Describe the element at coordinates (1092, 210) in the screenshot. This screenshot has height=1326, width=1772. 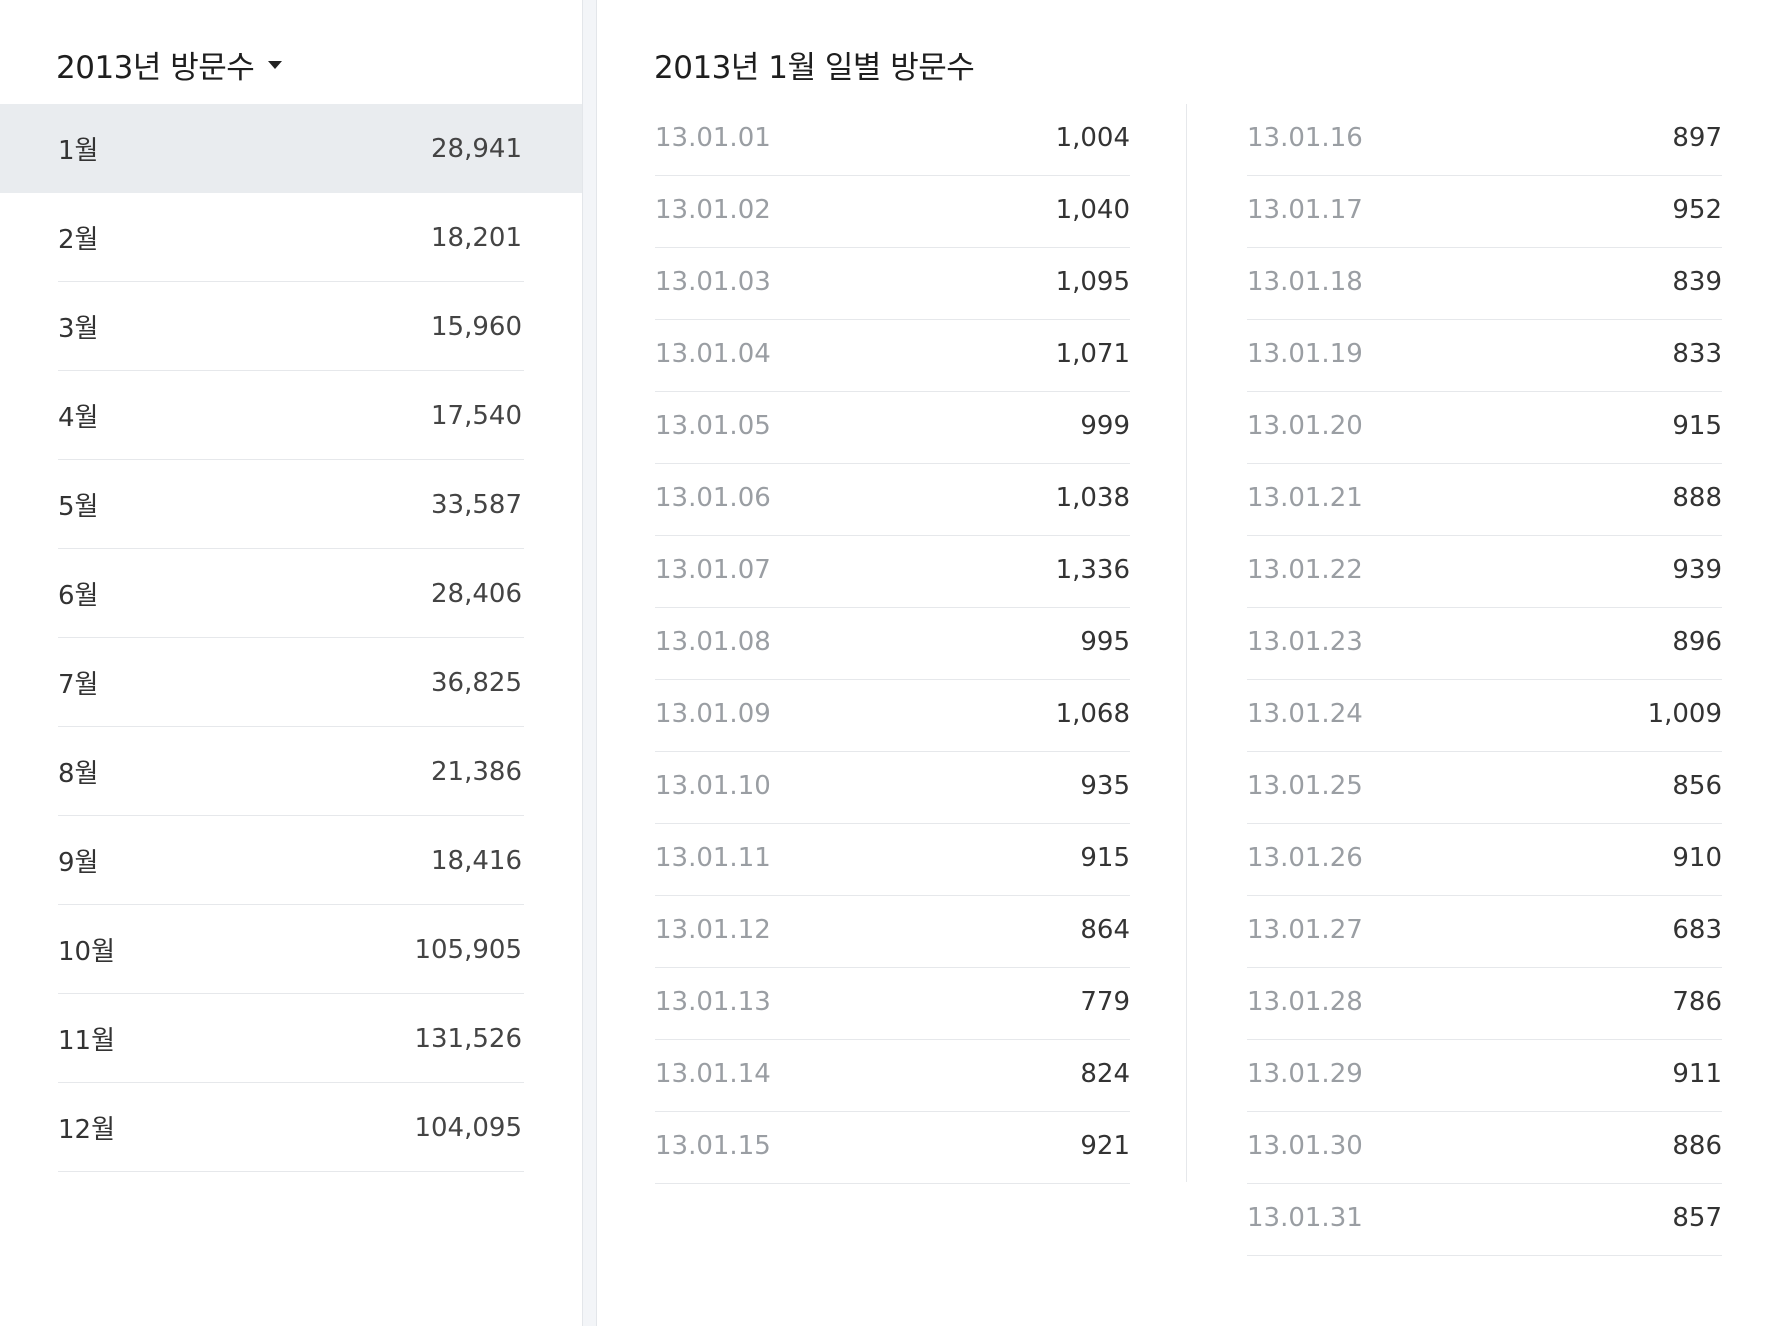
I see `daily-visit-count: 1,040` at that location.